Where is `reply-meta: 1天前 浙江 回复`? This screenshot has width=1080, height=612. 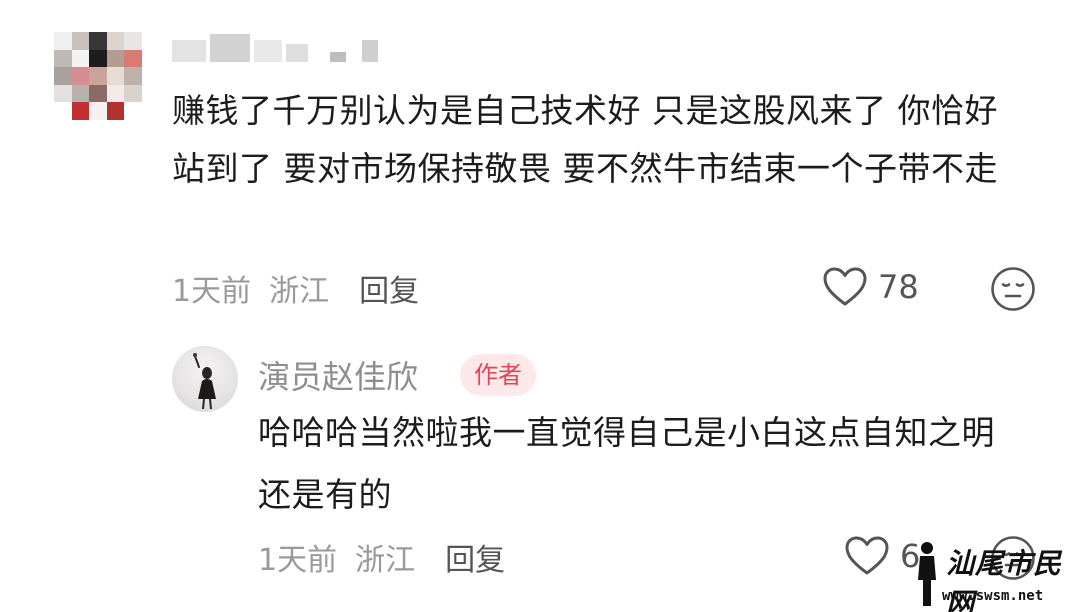 reply-meta: 1天前 浙江 回复 is located at coordinates (381, 557).